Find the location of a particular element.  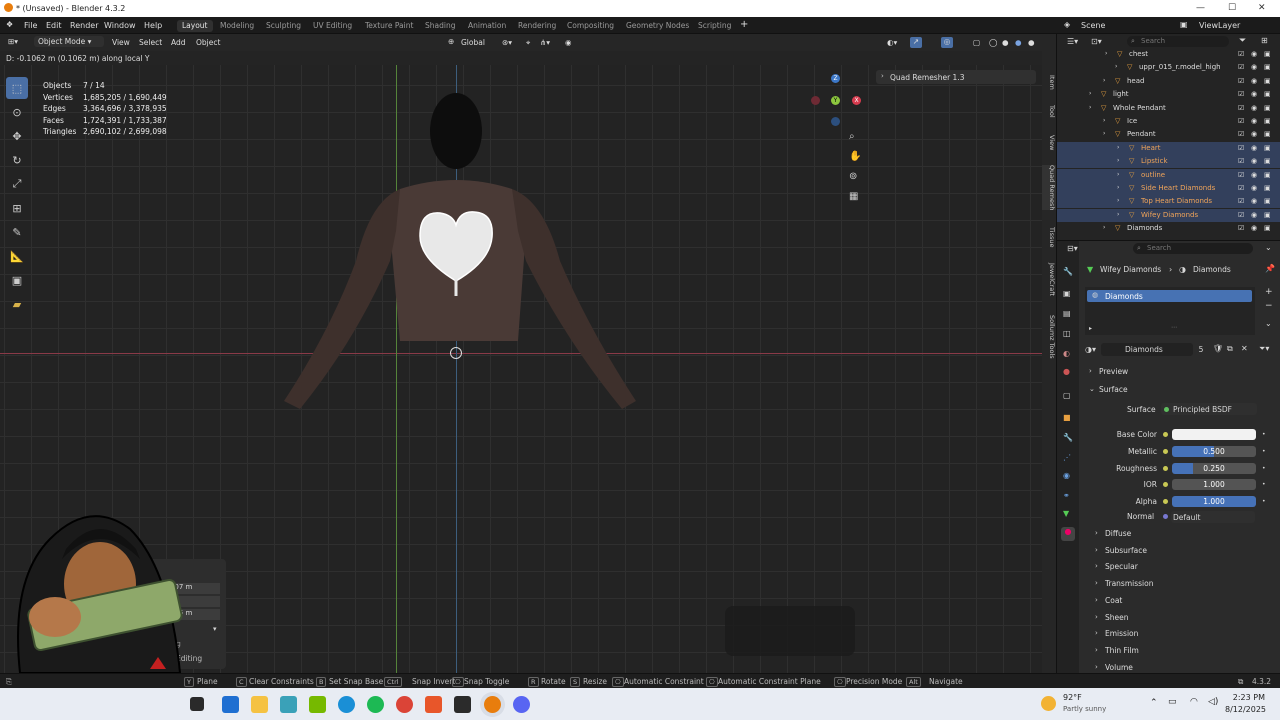

field-slider is located at coordinates (1214, 434).